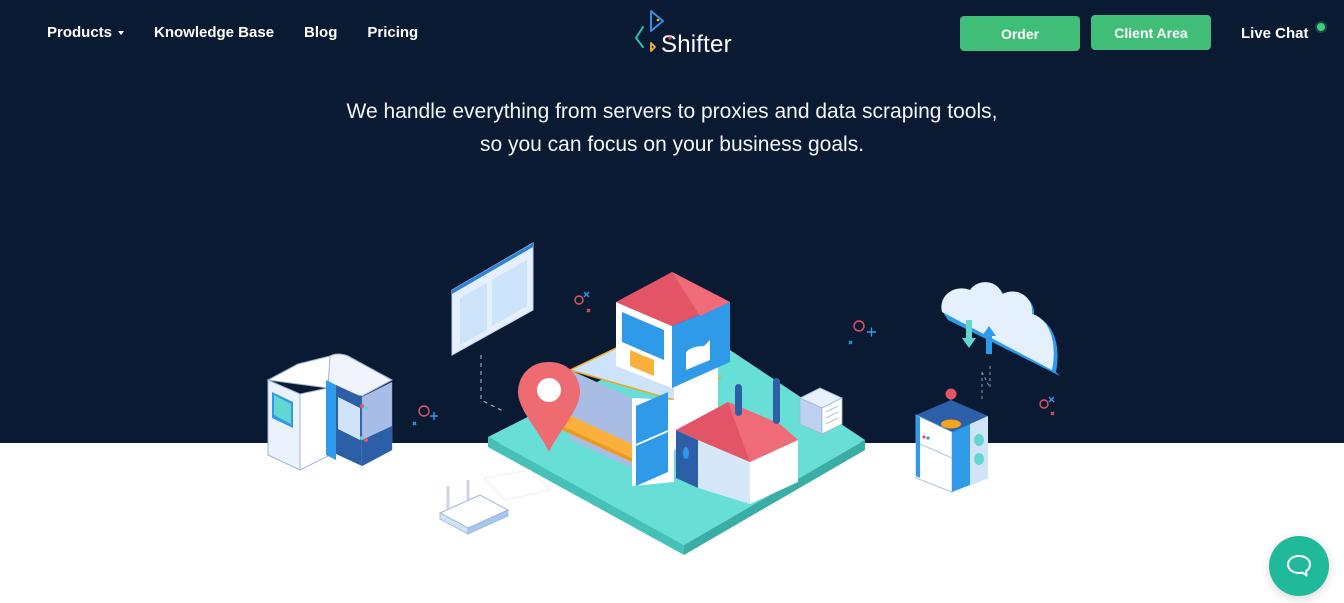 The image size is (1344, 603). I want to click on order-button: Order, so click(1020, 33).